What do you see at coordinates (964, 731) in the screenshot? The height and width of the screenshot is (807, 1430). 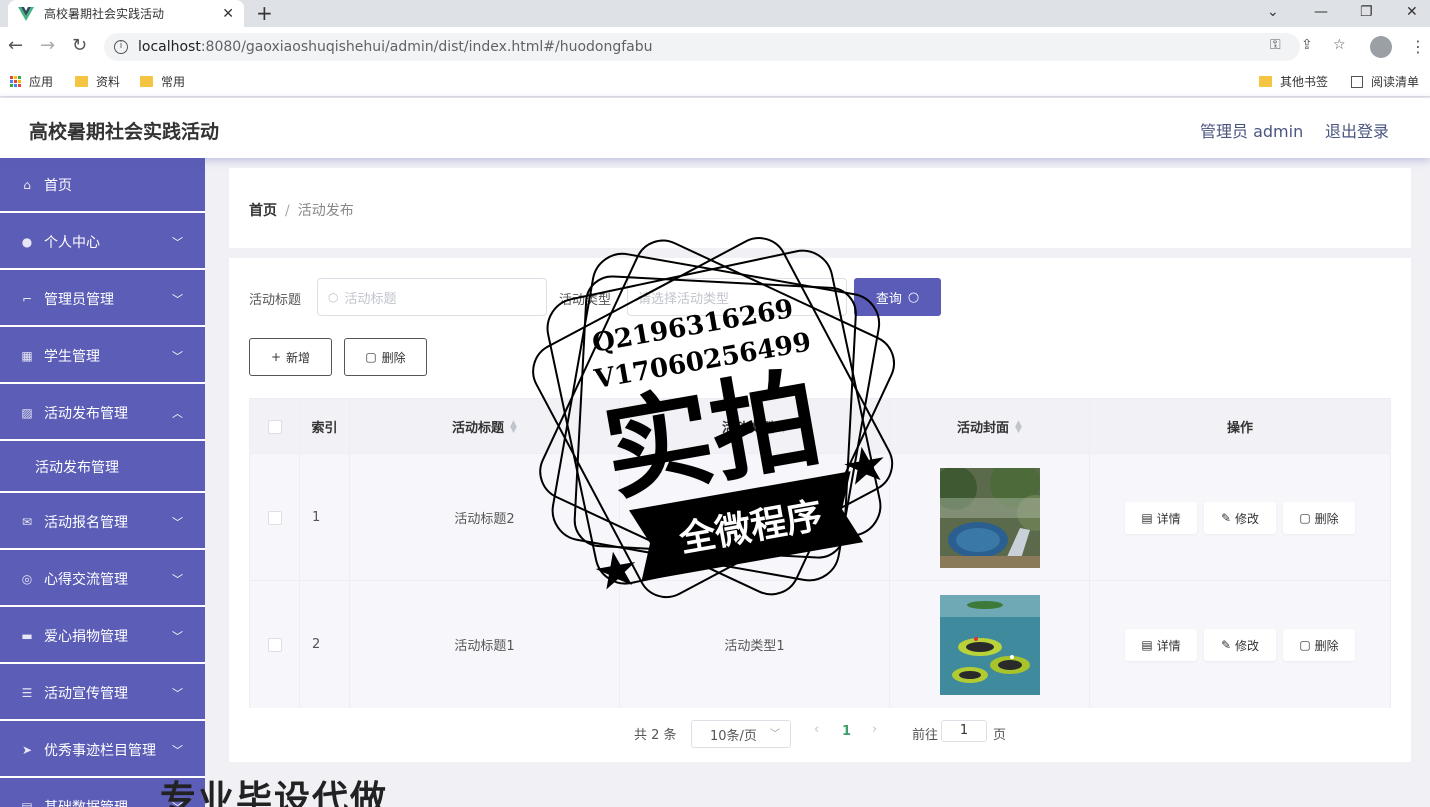 I see `goto-page-input: 1` at bounding box center [964, 731].